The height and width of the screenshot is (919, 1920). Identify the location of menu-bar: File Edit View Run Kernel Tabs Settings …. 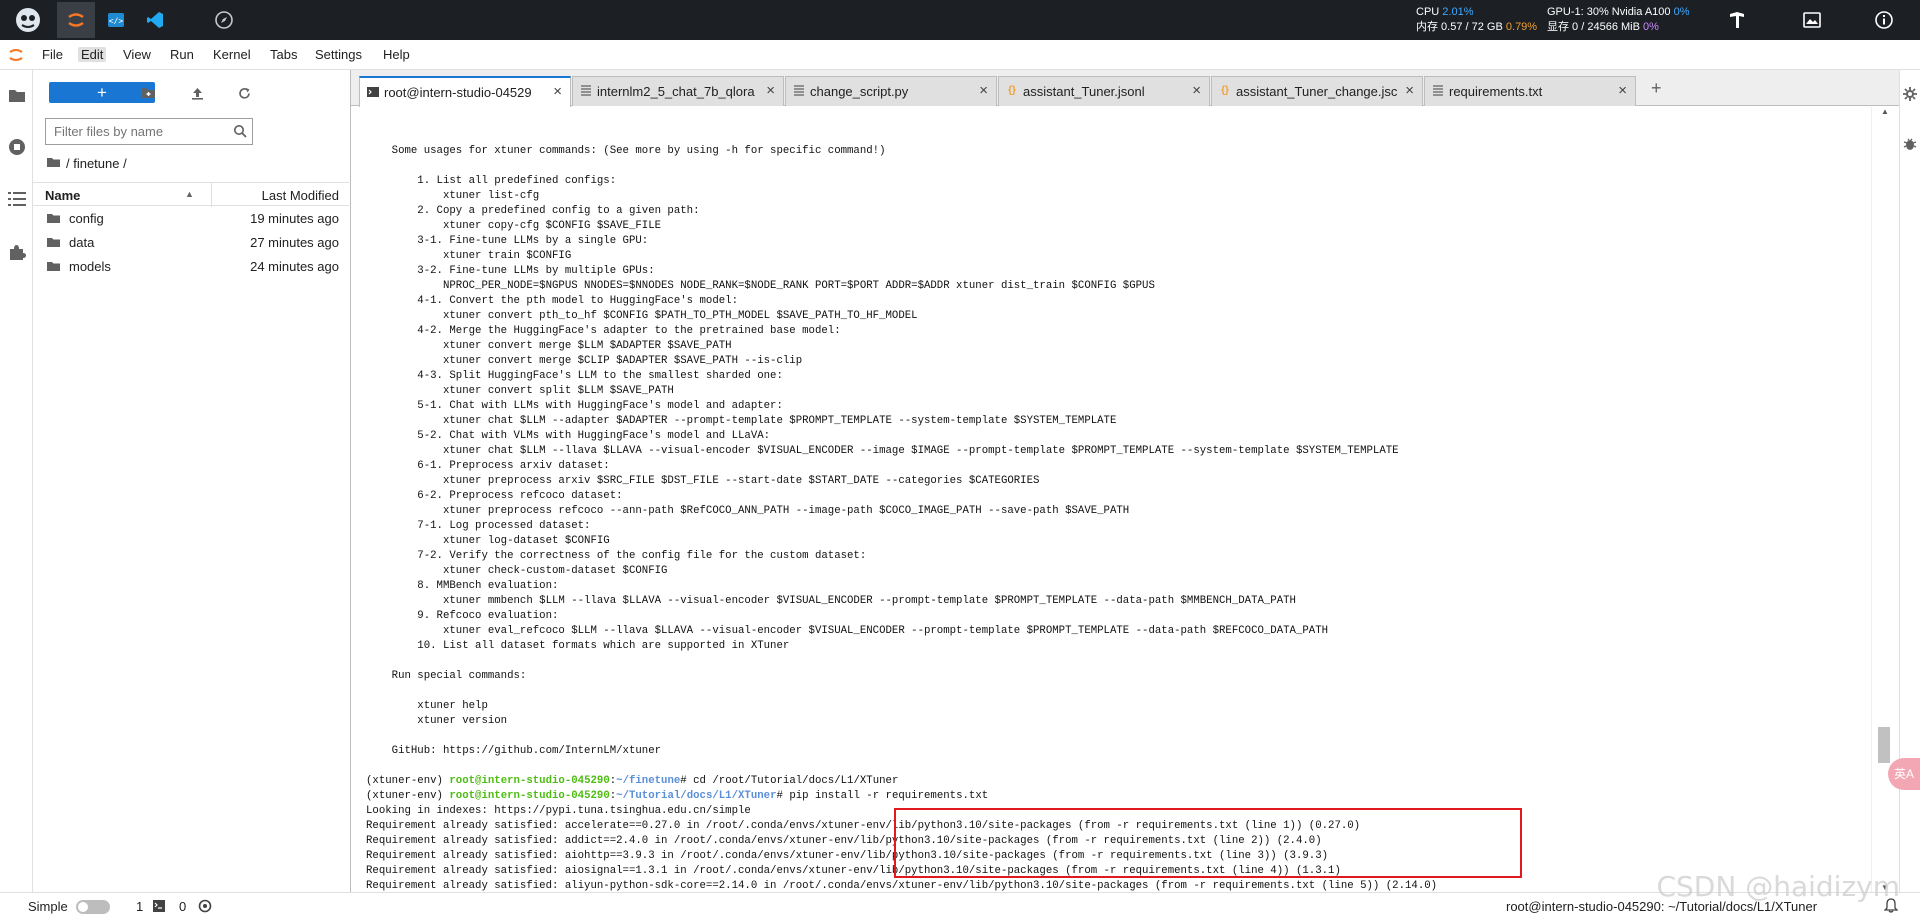
(960, 55).